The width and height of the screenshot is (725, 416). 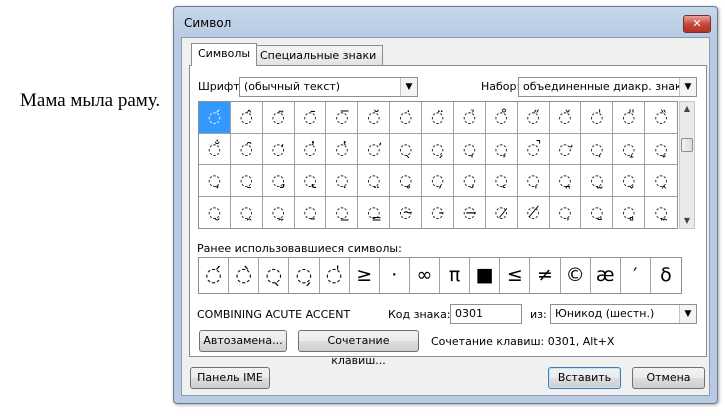 I want to click on symbol-cell: ◌̺, so click(x=597, y=212).